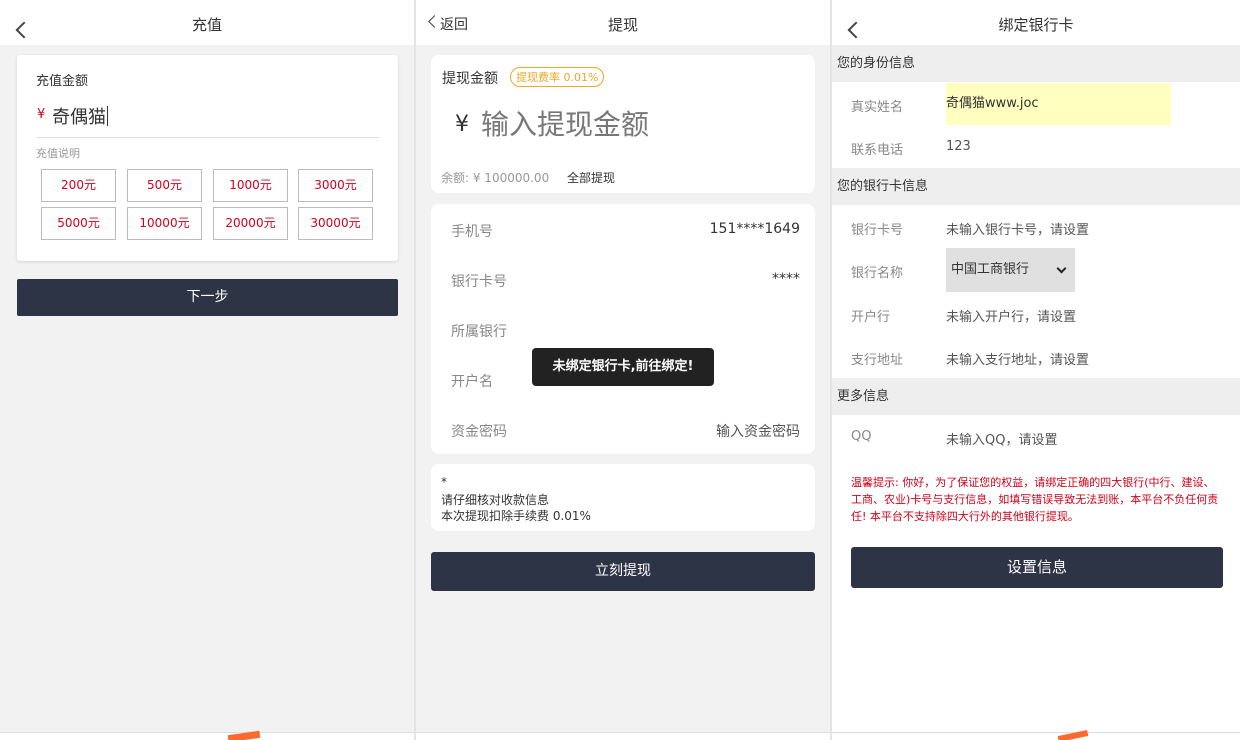 This screenshot has width=1248, height=740. What do you see at coordinates (861, 436) in the screenshot?
I see `qq-label: QQ` at bounding box center [861, 436].